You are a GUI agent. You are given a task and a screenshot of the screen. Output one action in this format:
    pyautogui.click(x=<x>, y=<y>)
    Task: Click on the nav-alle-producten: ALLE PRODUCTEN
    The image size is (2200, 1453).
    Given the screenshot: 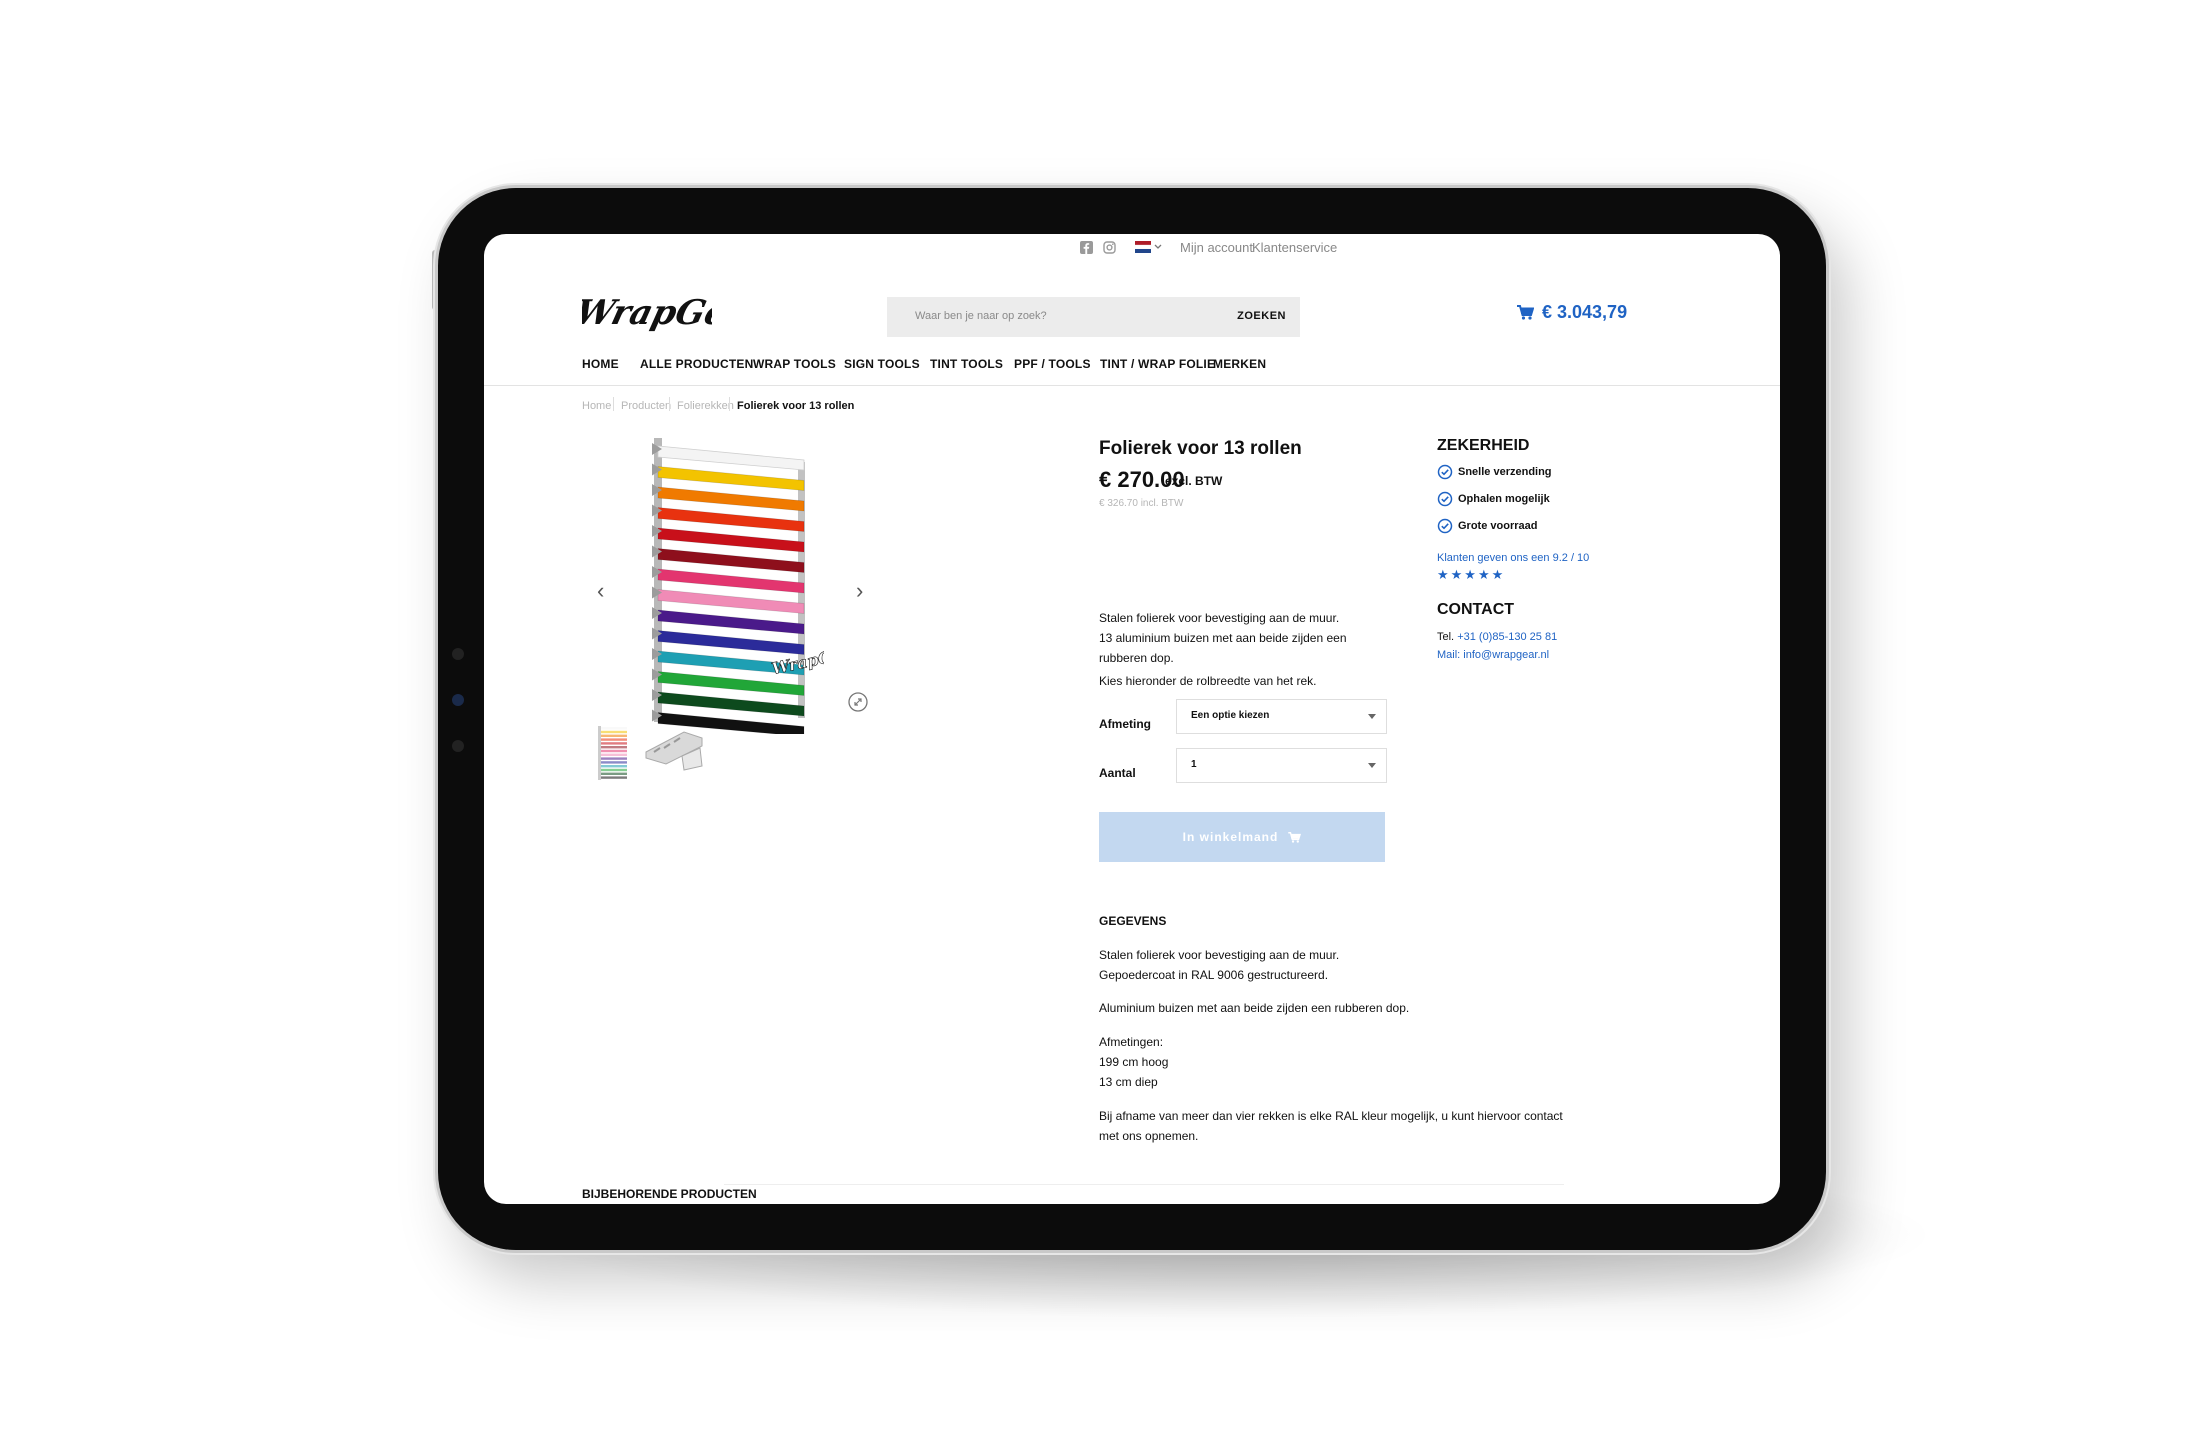 What is the action you would take?
    pyautogui.click(x=696, y=364)
    